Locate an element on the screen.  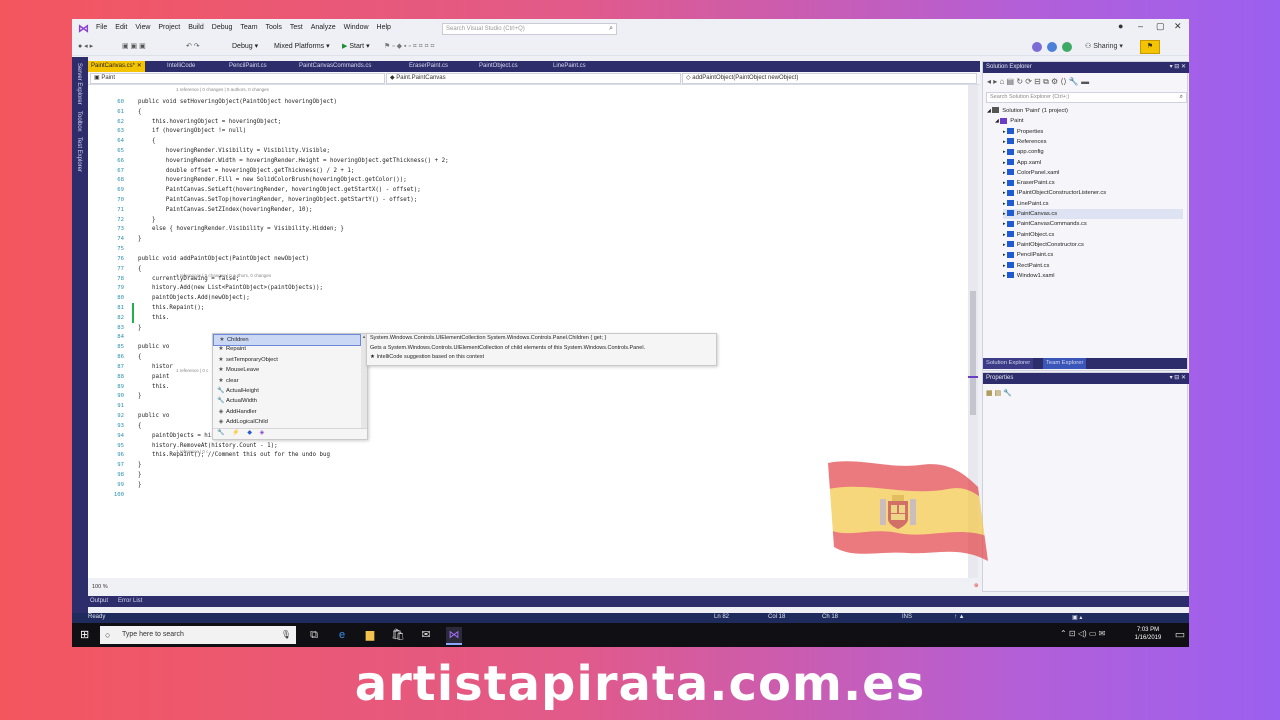
intellisense-filters: 🔧 ⚡ ◆ ◈ is located at coordinates (290, 434).